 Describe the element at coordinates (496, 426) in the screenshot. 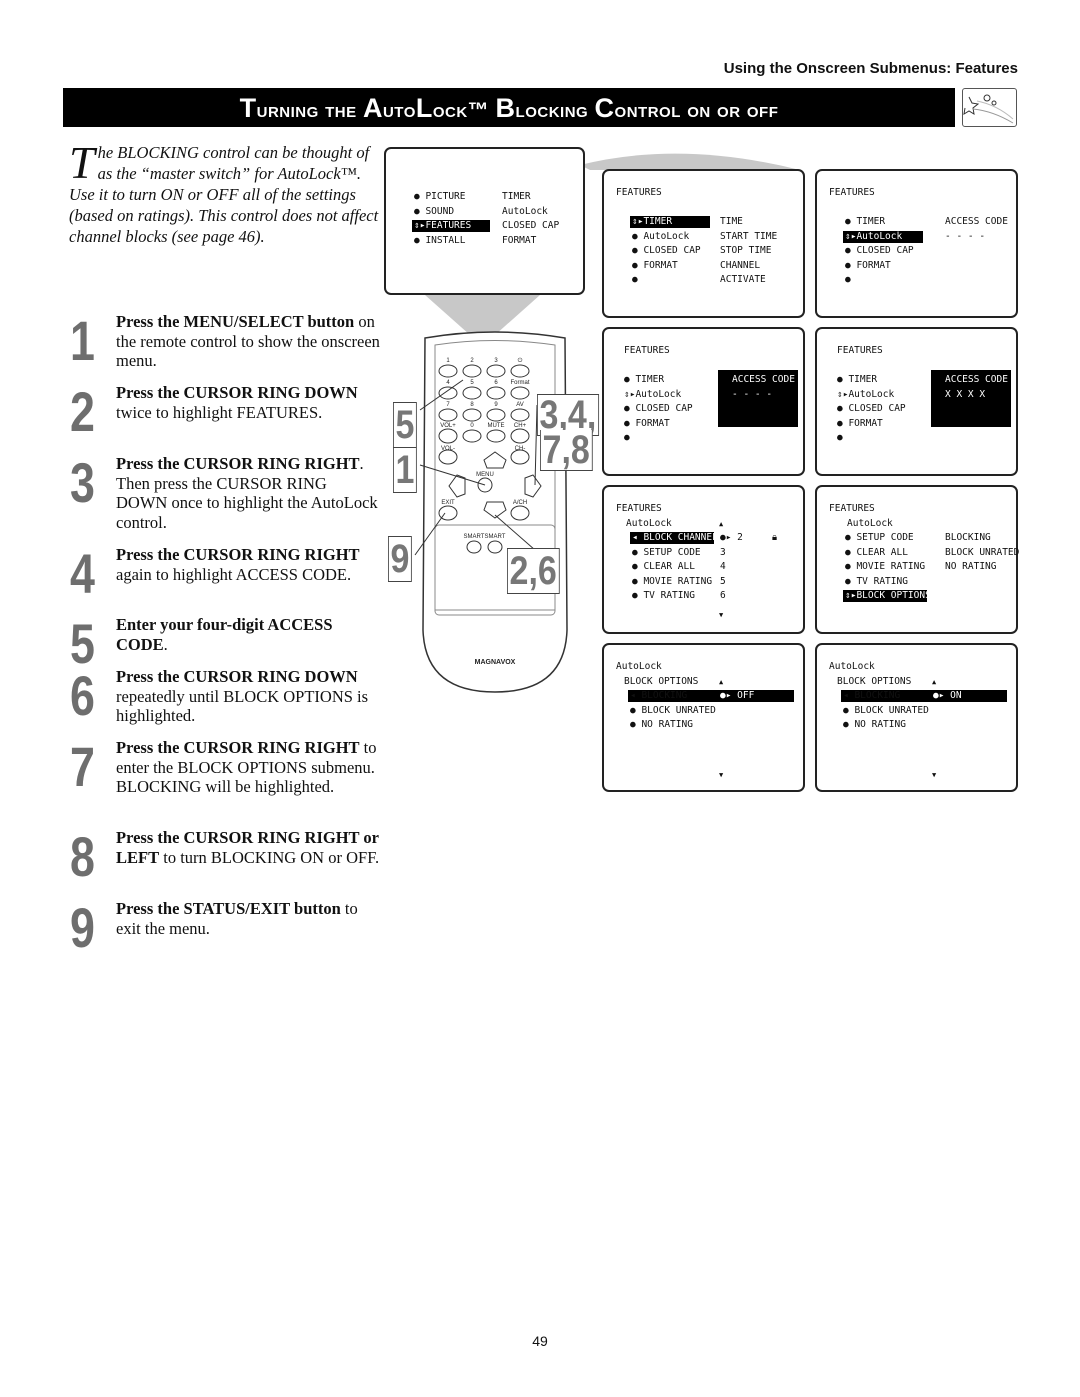

I see `key-label: MUTE` at that location.